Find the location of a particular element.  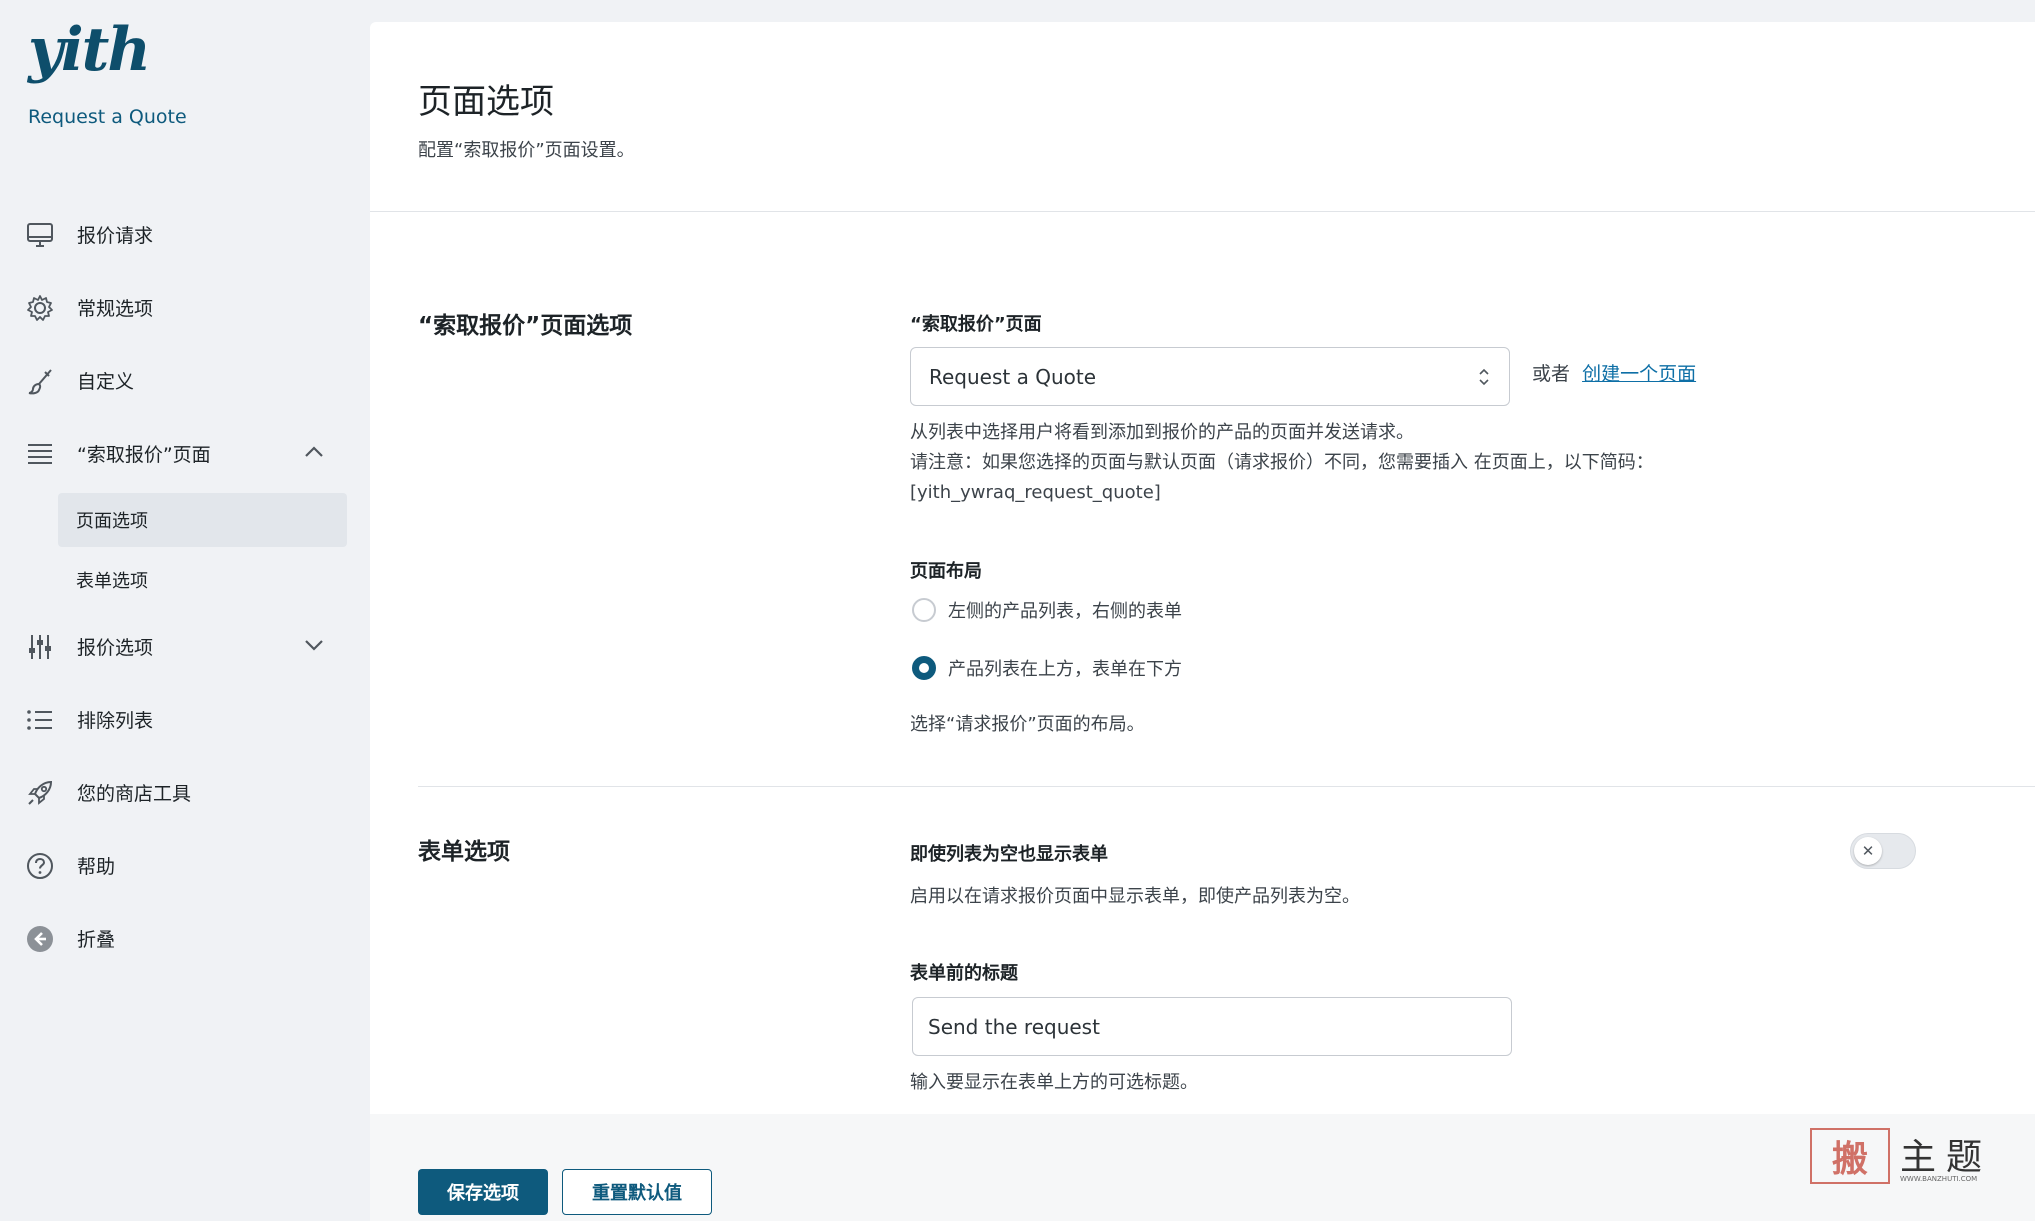

quote-page-label: “索取报价”页面 is located at coordinates (976, 324).